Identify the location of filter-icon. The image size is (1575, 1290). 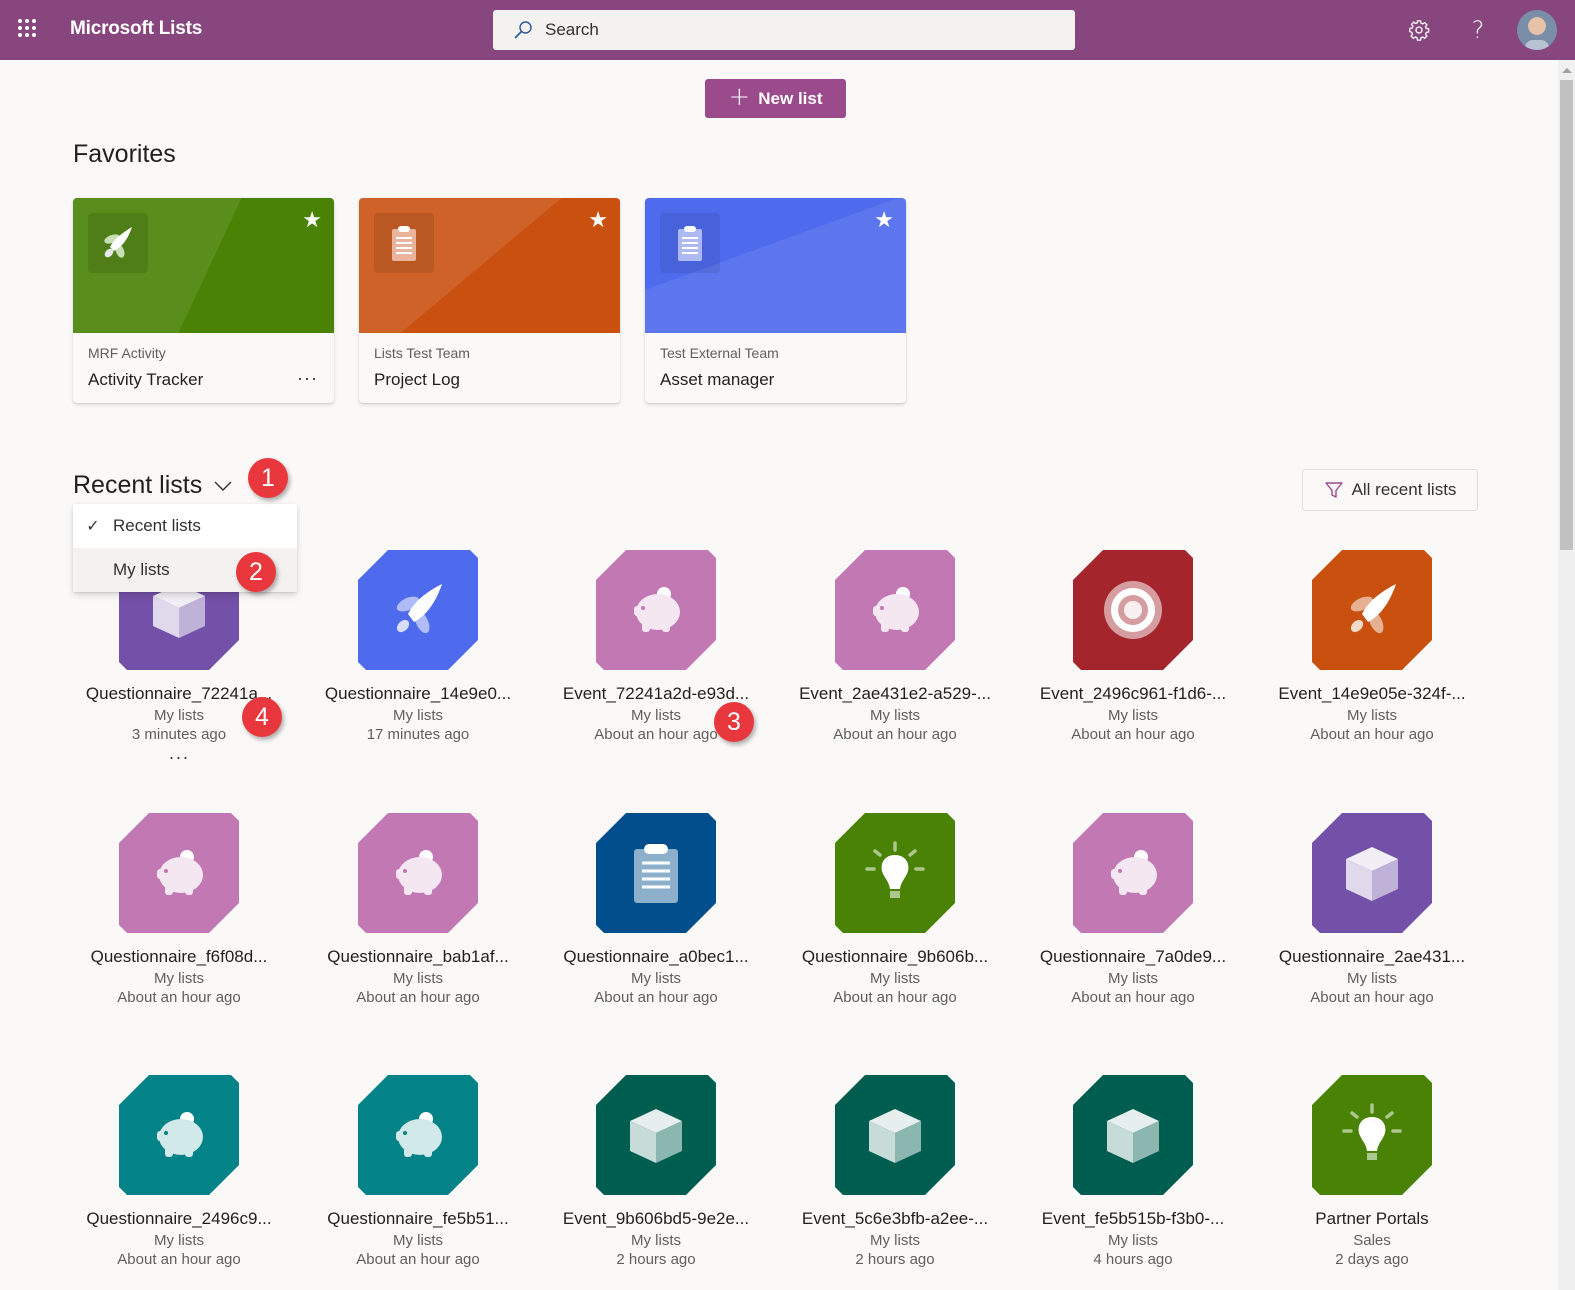
(1333, 490).